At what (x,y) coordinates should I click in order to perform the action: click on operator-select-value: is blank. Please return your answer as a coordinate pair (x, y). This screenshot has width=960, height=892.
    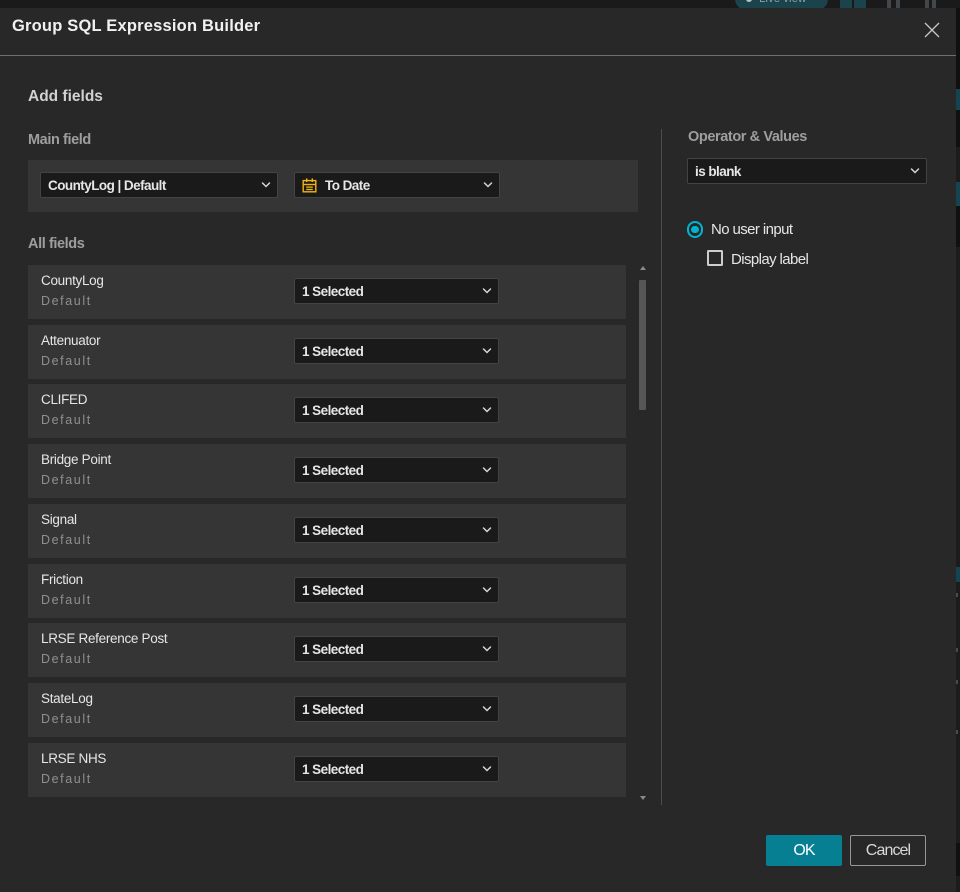
    Looking at the image, I should click on (718, 171).